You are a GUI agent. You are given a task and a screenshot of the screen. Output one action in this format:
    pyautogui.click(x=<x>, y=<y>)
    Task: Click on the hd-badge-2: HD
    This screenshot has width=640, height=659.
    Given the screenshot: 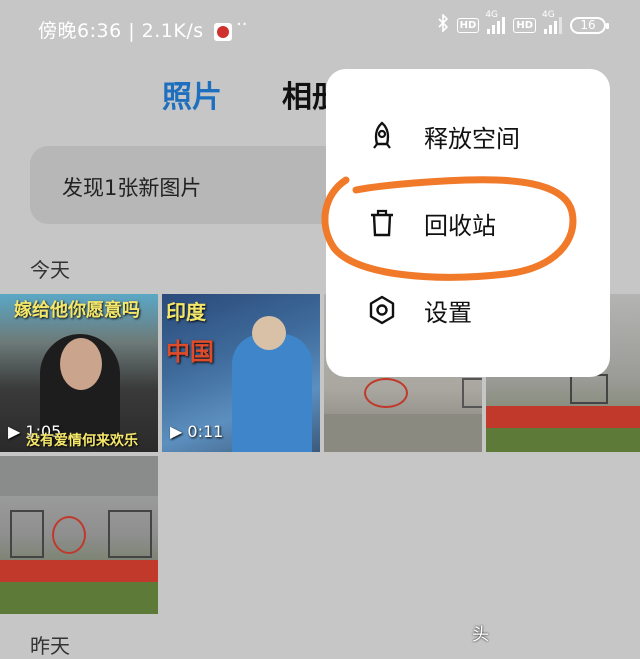 What is the action you would take?
    pyautogui.click(x=524, y=25)
    